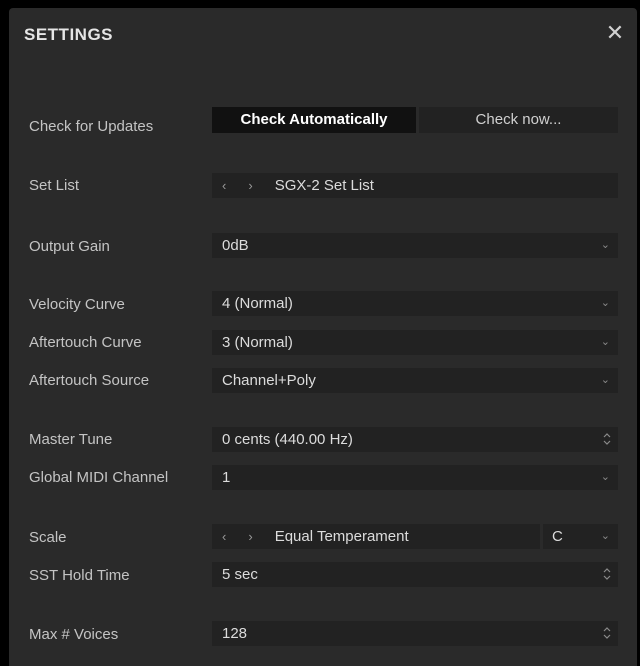 The height and width of the screenshot is (666, 640). Describe the element at coordinates (415, 477) in the screenshot. I see `midi-channel-dropdown: 1 ⌄` at that location.